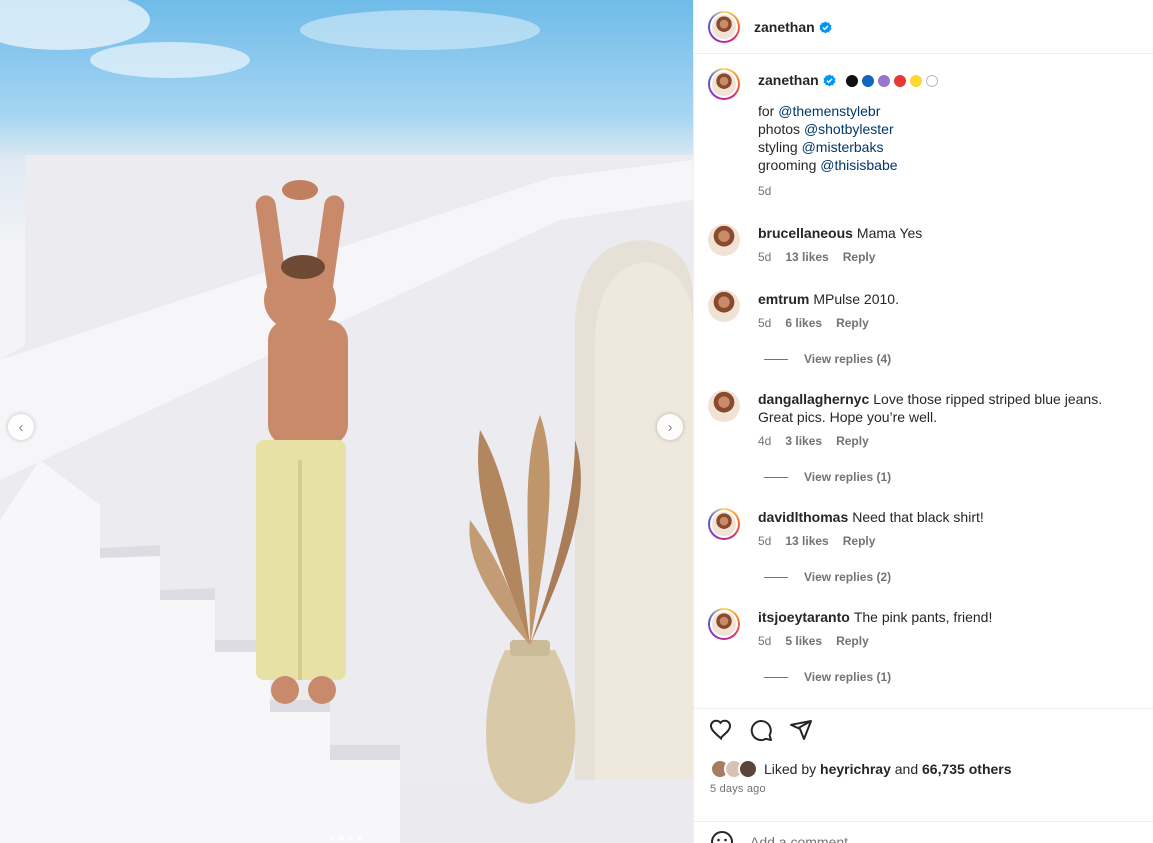 The image size is (1153, 843). I want to click on mention-link: @themenstylebr, so click(829, 111).